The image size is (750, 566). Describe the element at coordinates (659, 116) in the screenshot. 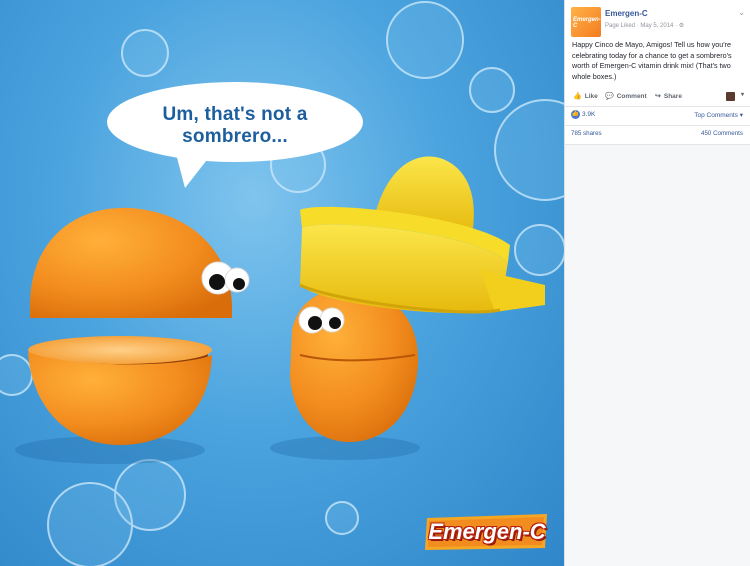

I see `reactions-row: 👍 3.9K Top Comments ▾` at that location.